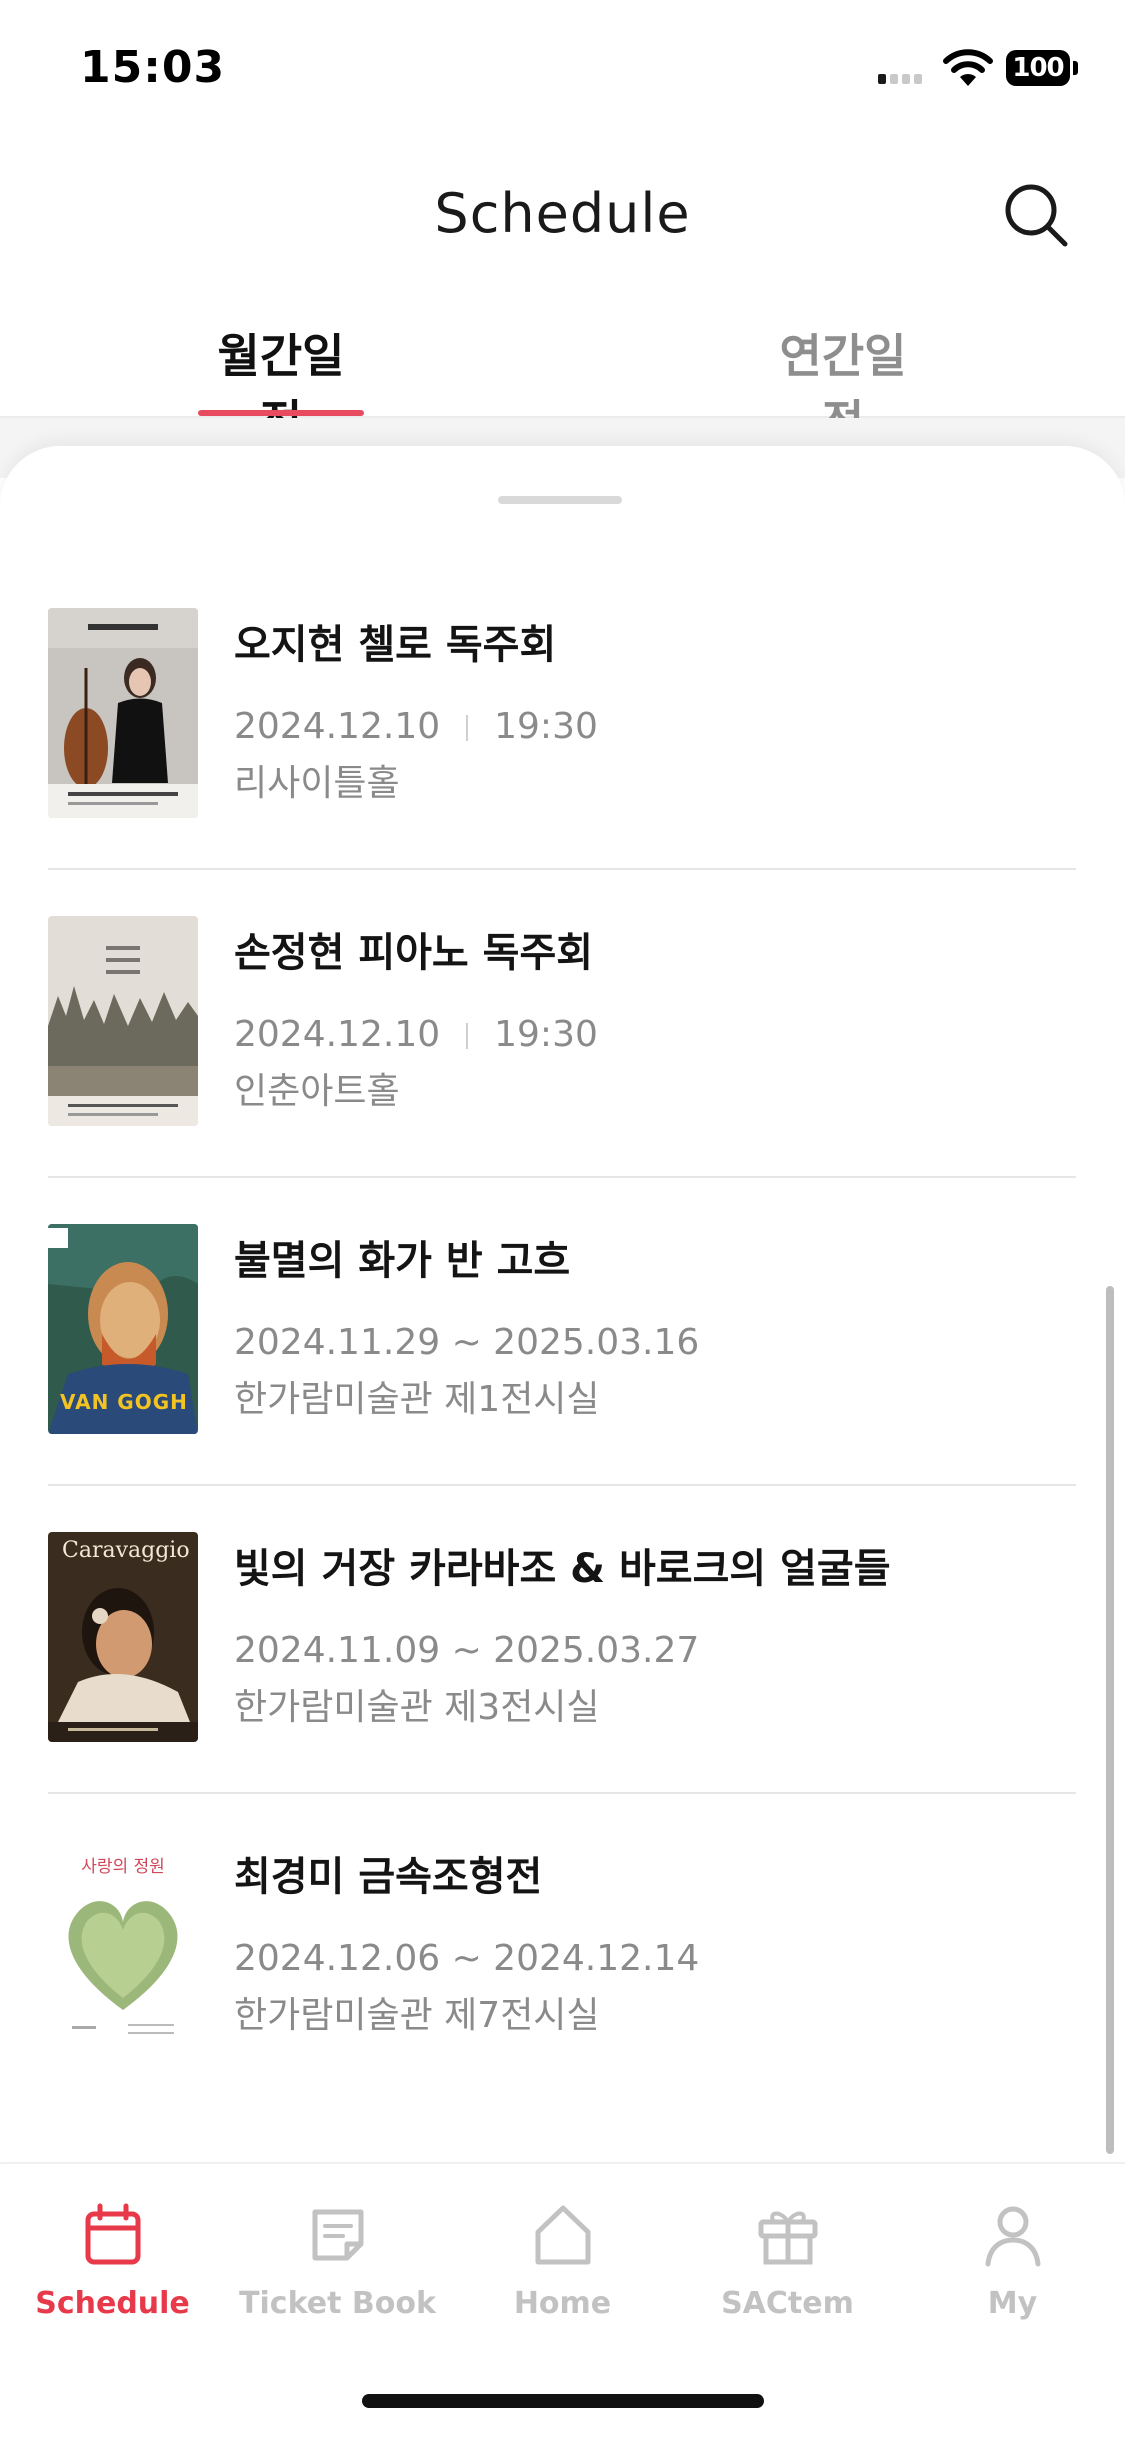  I want to click on search-icon, so click(1036, 215).